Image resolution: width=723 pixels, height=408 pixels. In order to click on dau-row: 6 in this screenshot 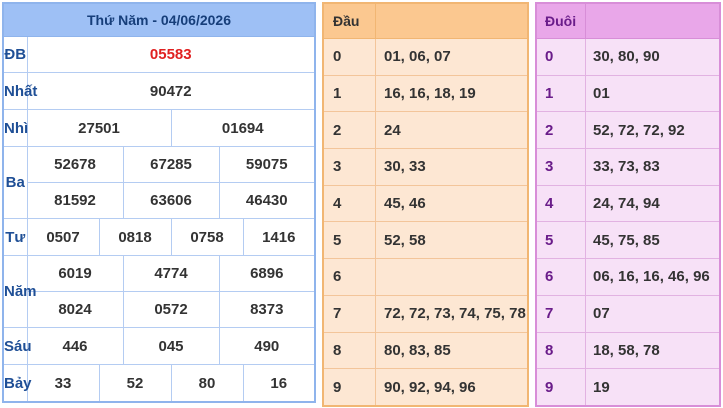, I will do `click(425, 277)`.